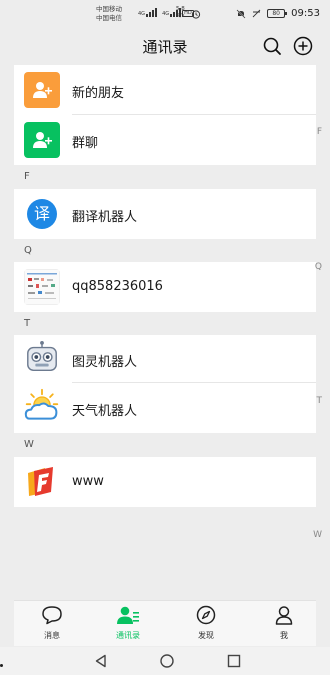  Describe the element at coordinates (320, 401) in the screenshot. I see `index-letter-t: T` at that location.